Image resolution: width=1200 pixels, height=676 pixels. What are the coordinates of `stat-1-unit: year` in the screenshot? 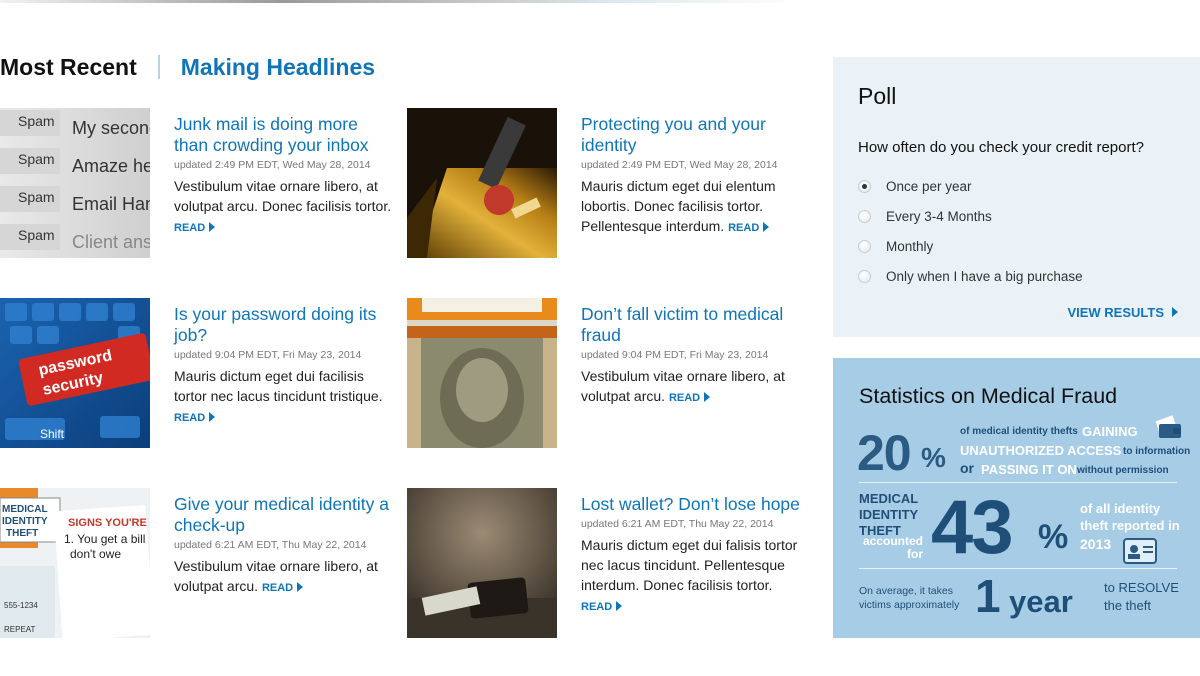 It's located at (1041, 601).